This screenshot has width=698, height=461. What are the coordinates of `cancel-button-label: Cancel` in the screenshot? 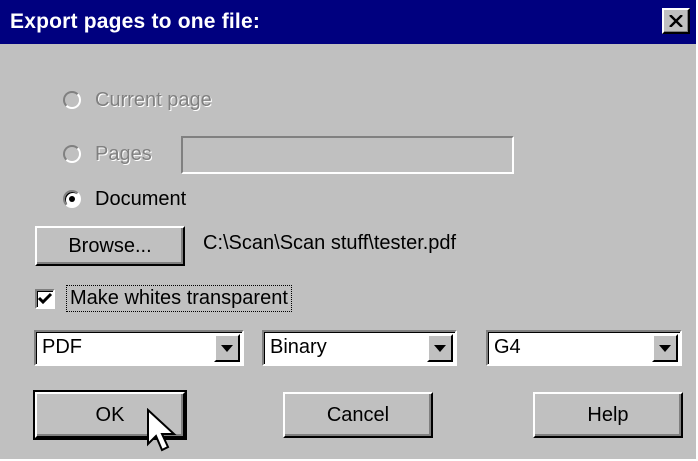 It's located at (358, 414).